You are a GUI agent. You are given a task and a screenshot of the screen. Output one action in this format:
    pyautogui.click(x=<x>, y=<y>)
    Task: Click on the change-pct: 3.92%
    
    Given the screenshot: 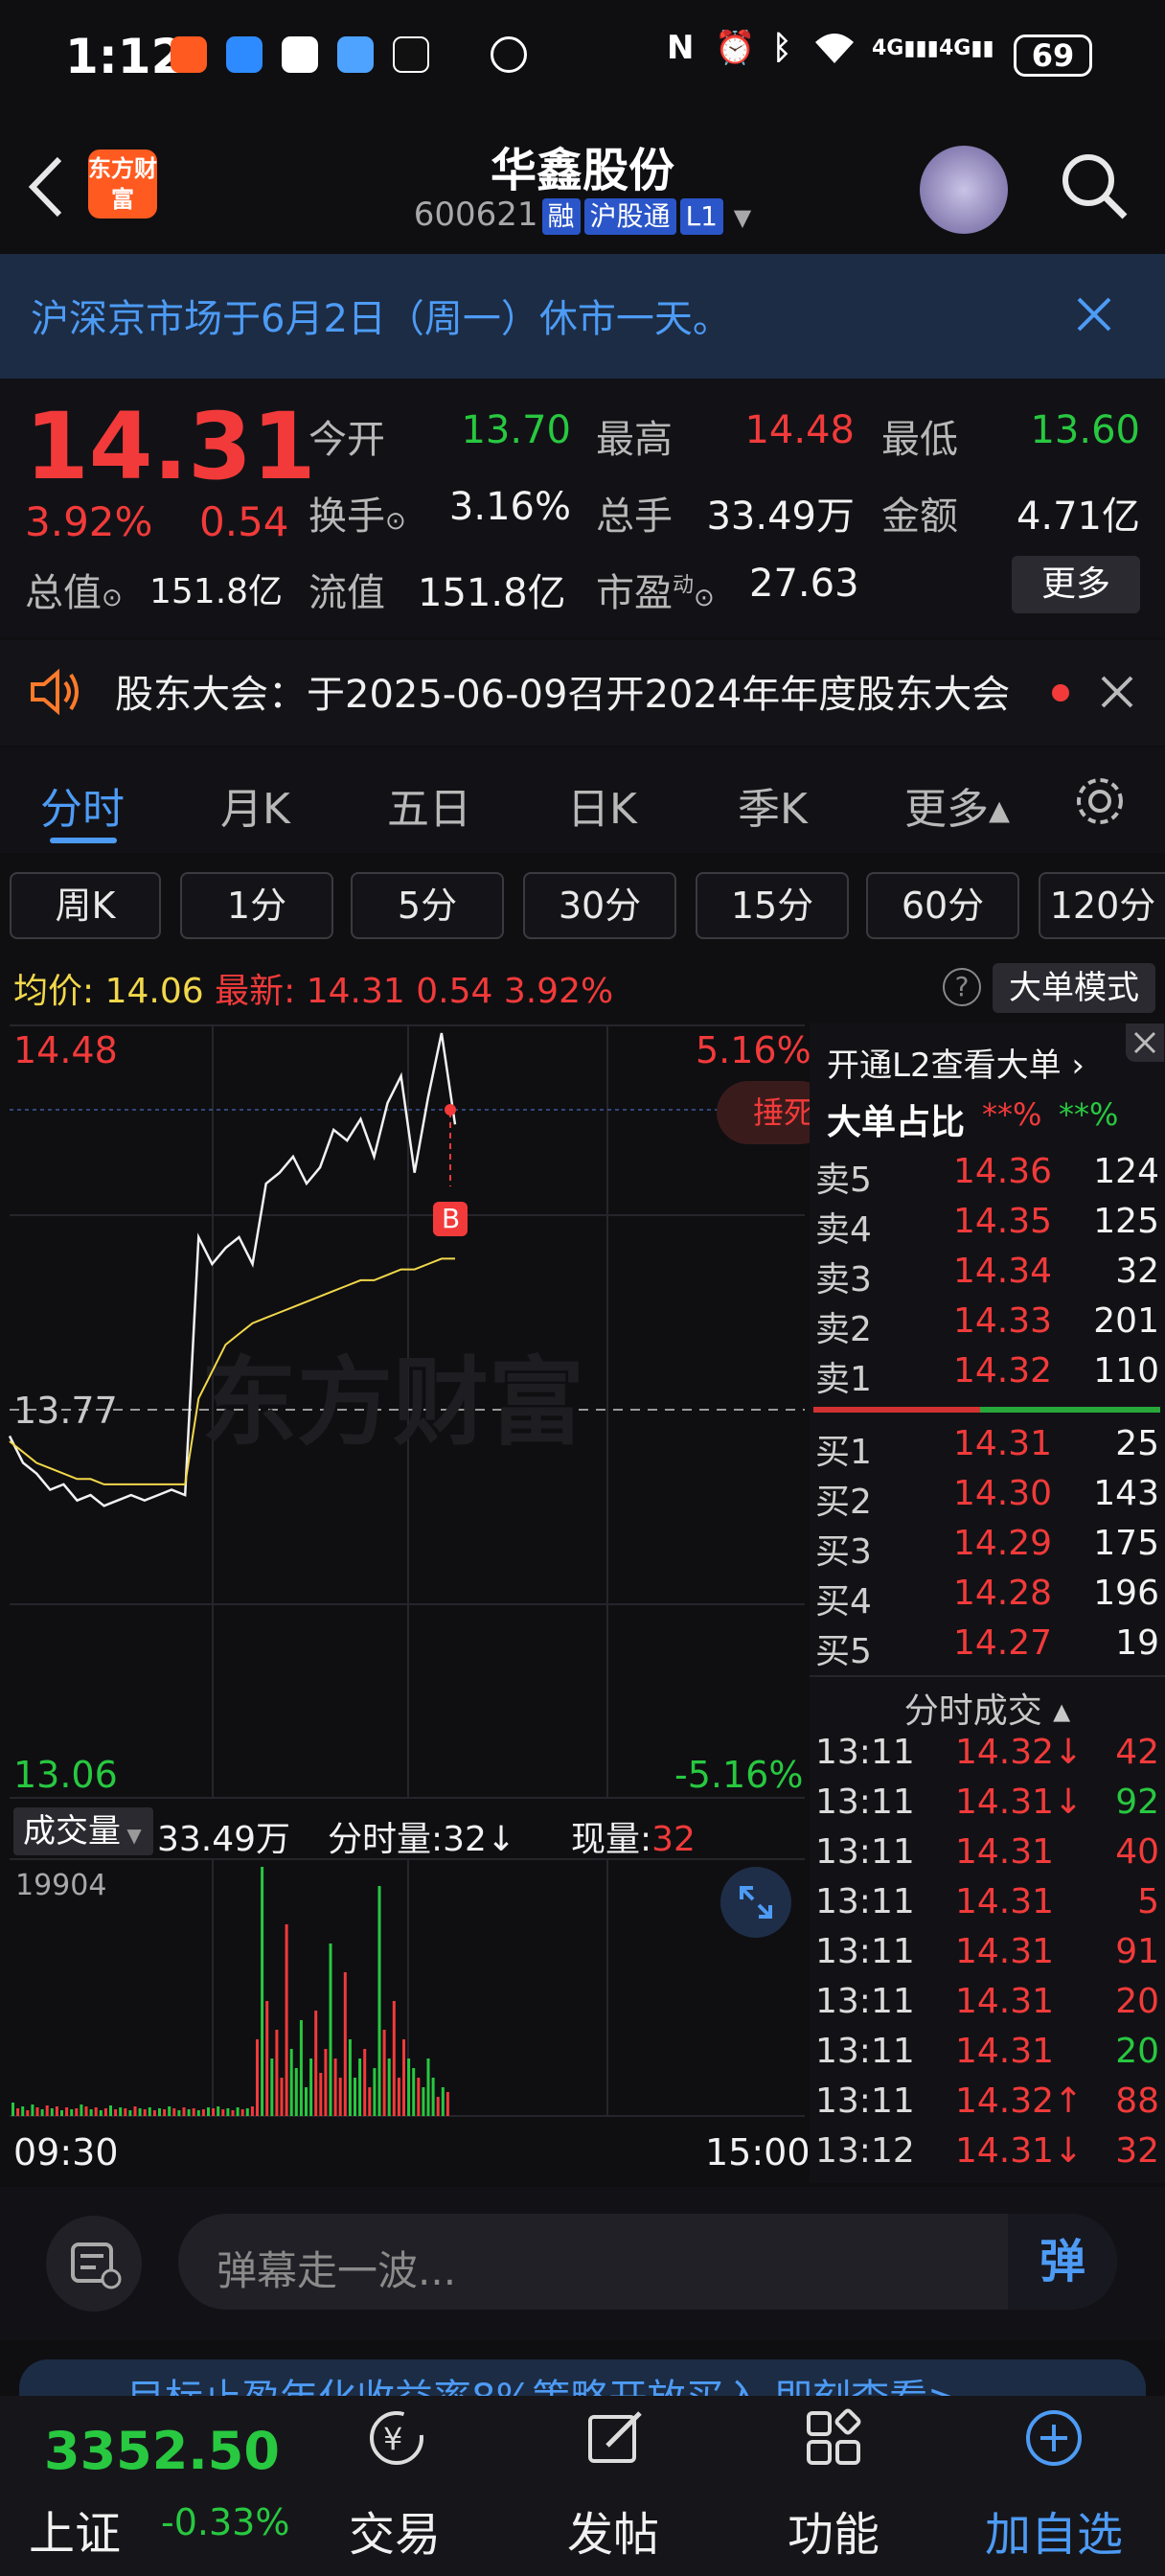 What is the action you would take?
    pyautogui.click(x=89, y=521)
    